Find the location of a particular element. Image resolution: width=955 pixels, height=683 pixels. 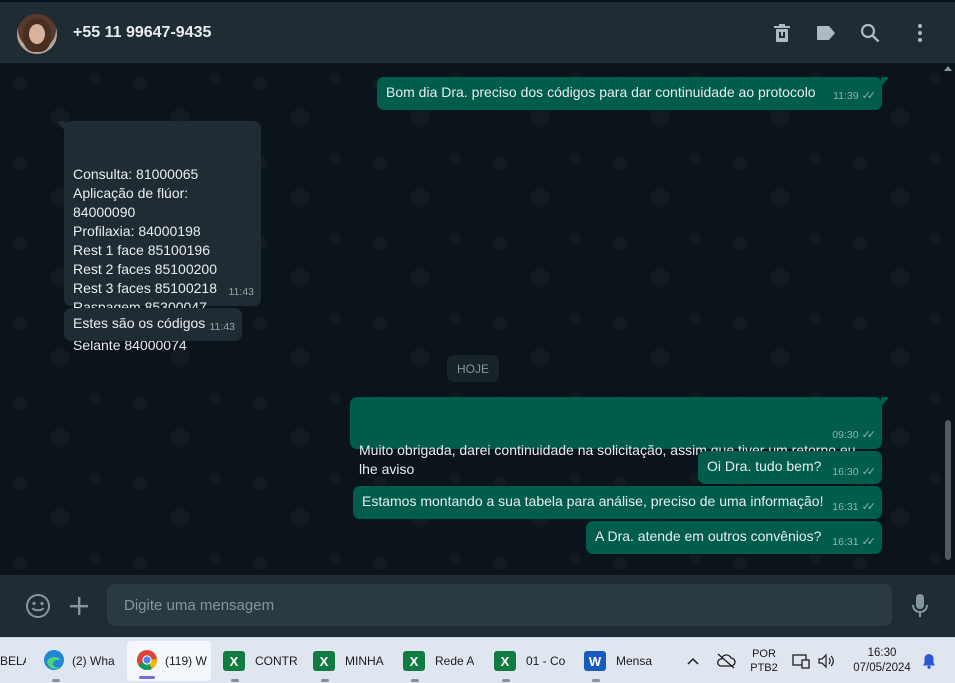

notification-bell-icon is located at coordinates (929, 660).